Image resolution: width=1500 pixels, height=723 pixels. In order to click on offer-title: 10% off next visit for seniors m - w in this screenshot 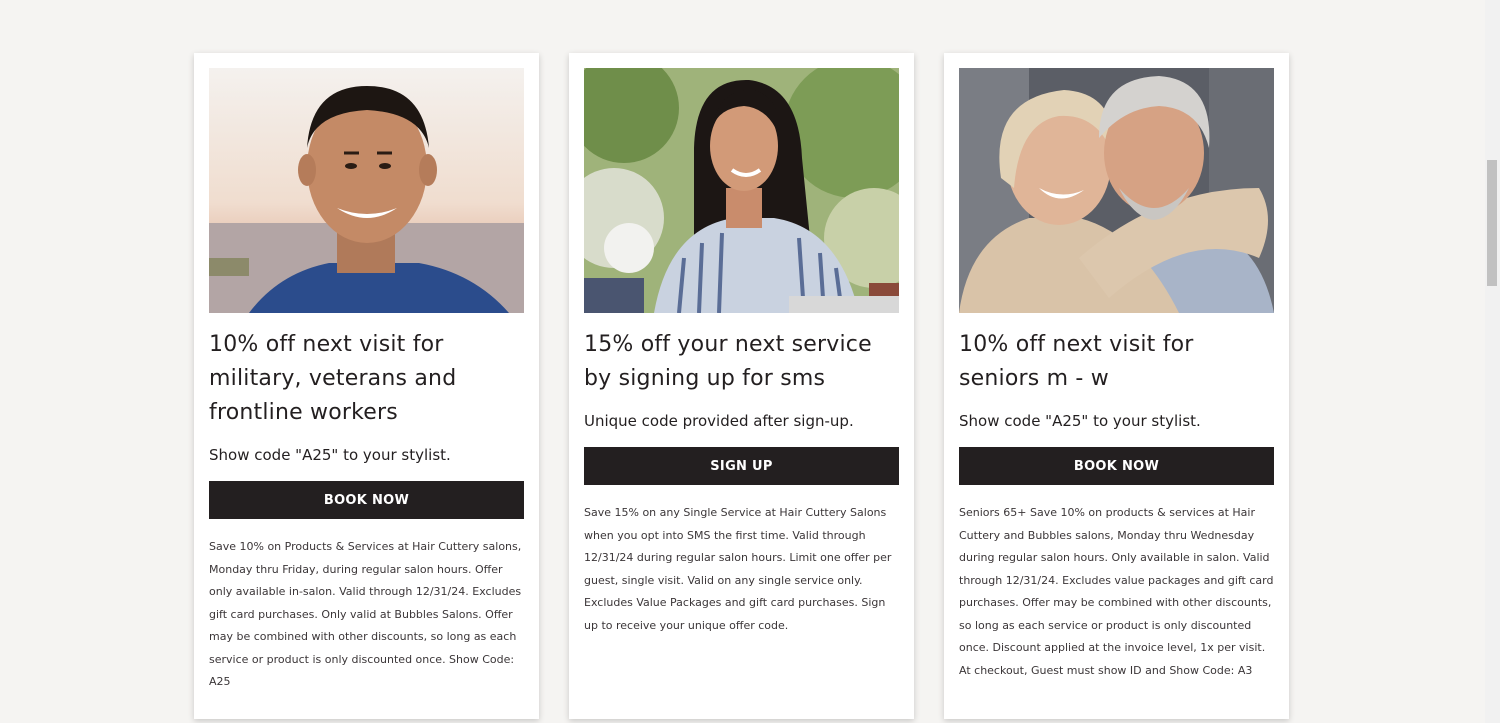, I will do `click(1076, 361)`.